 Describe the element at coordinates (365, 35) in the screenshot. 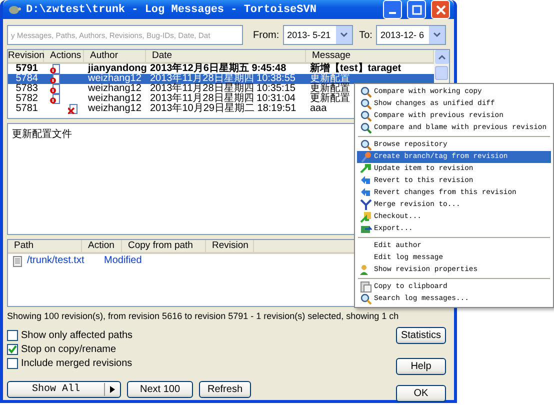

I see `to-label: To:` at that location.